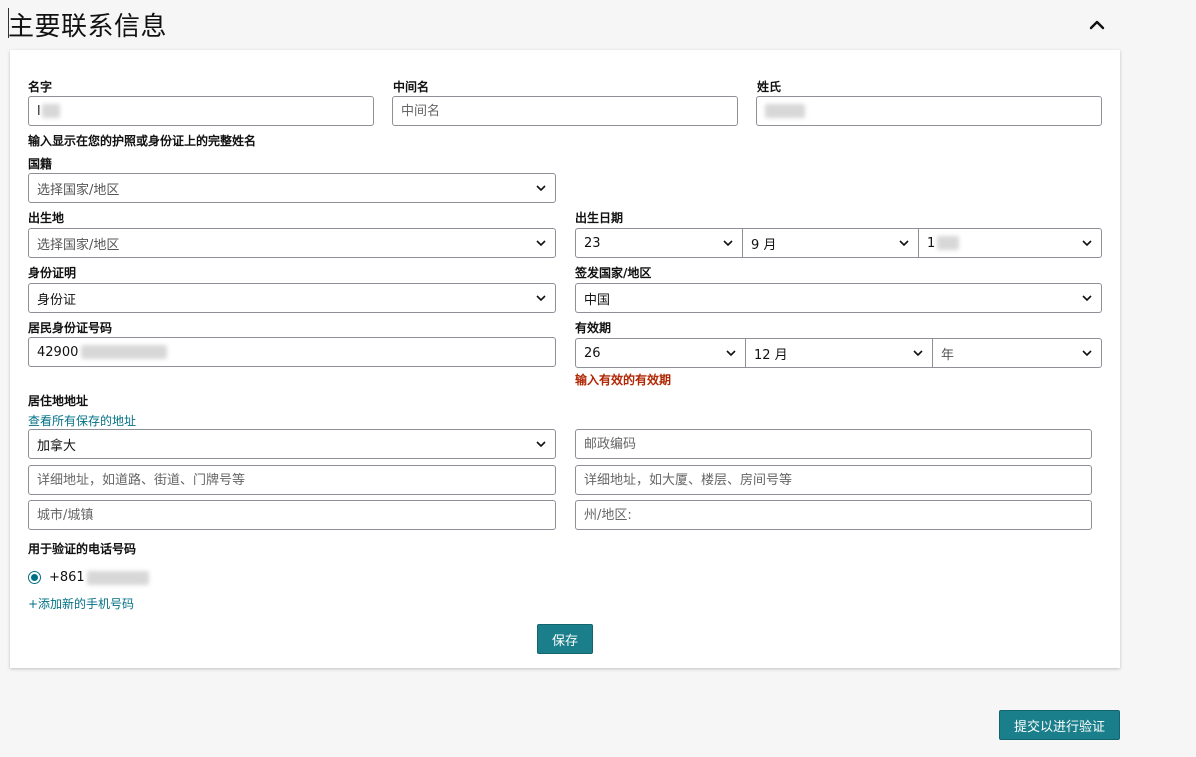 The image size is (1196, 757). I want to click on issuing-country-label: 签发国家/地区, so click(613, 273).